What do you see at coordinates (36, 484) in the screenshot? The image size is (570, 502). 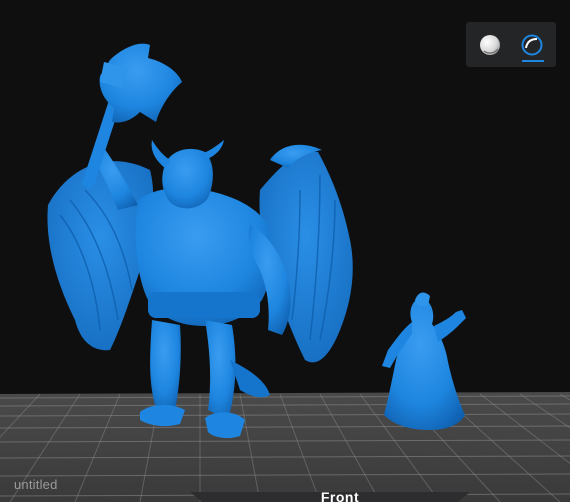 I see `document-title: untitled` at bounding box center [36, 484].